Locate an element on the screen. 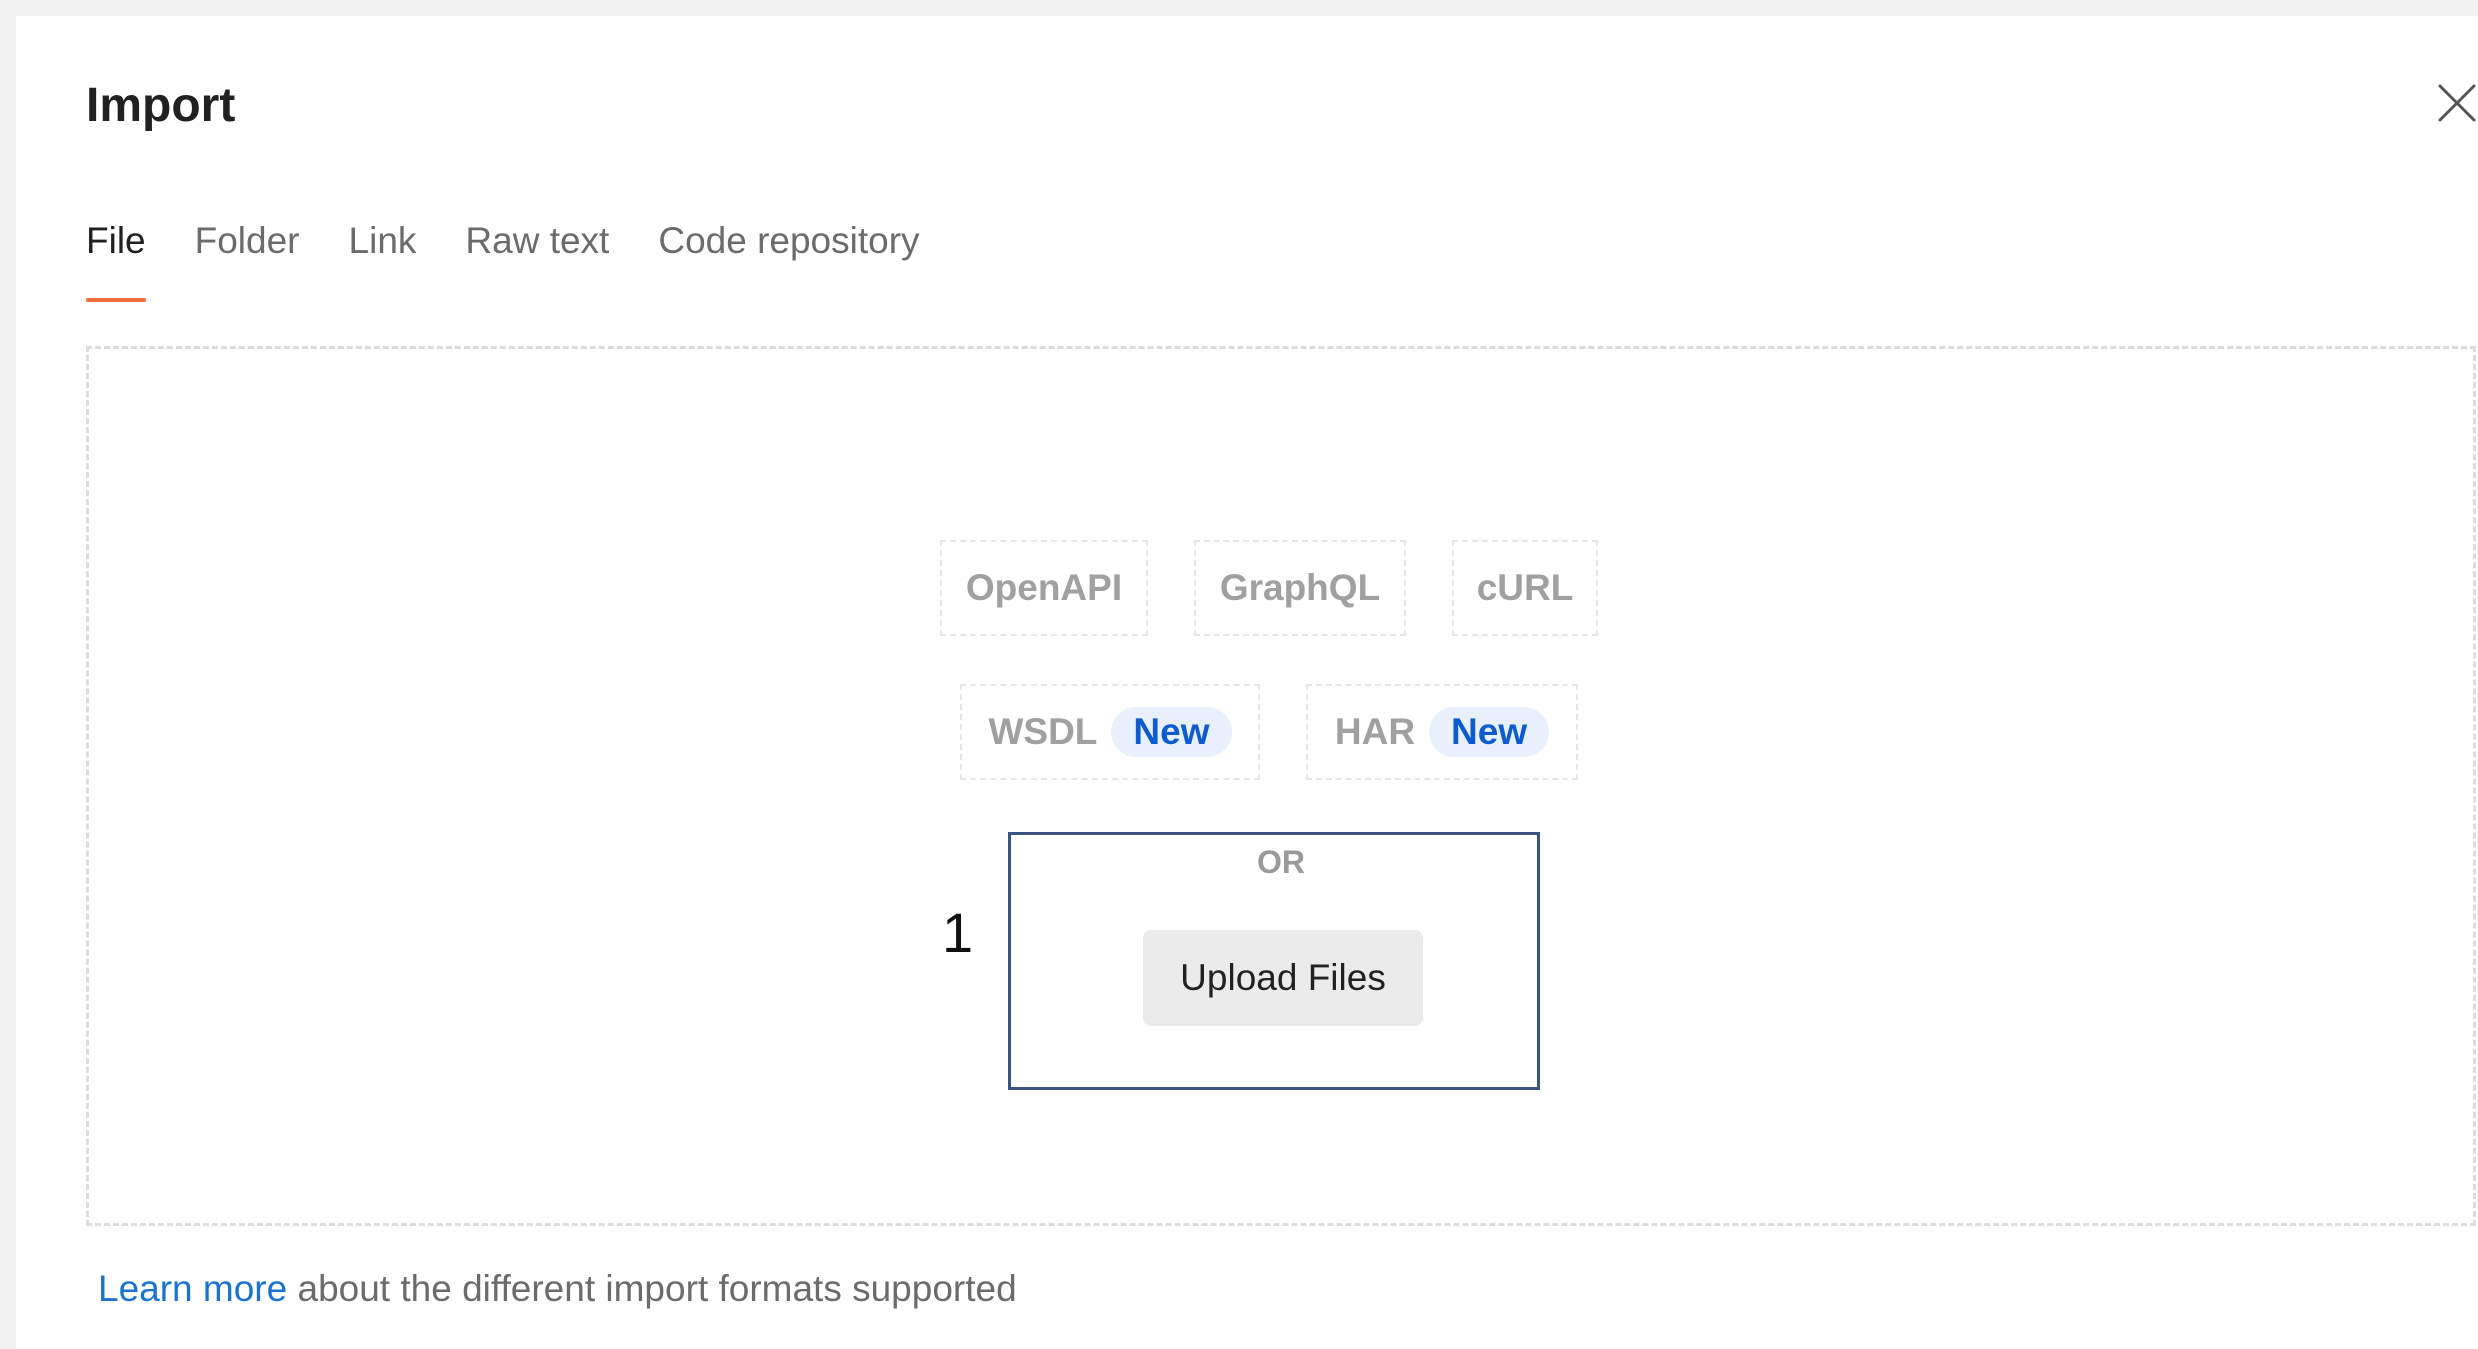 The width and height of the screenshot is (2478, 1349). format-graphql-label: GraphQL is located at coordinates (1300, 587).